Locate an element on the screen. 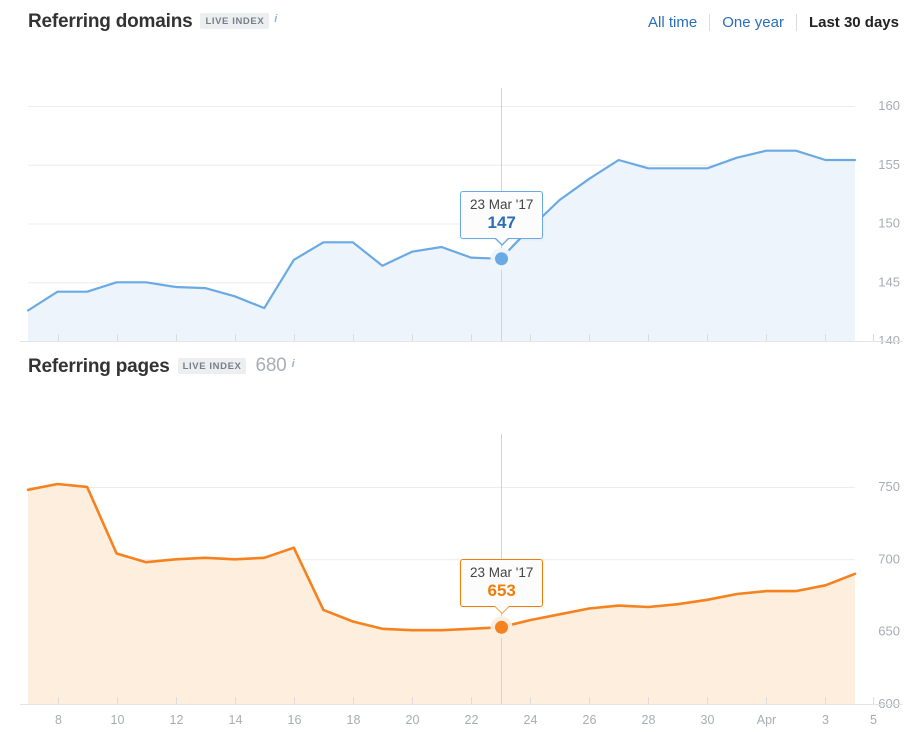  svg-text: 18 is located at coordinates (354, 720).